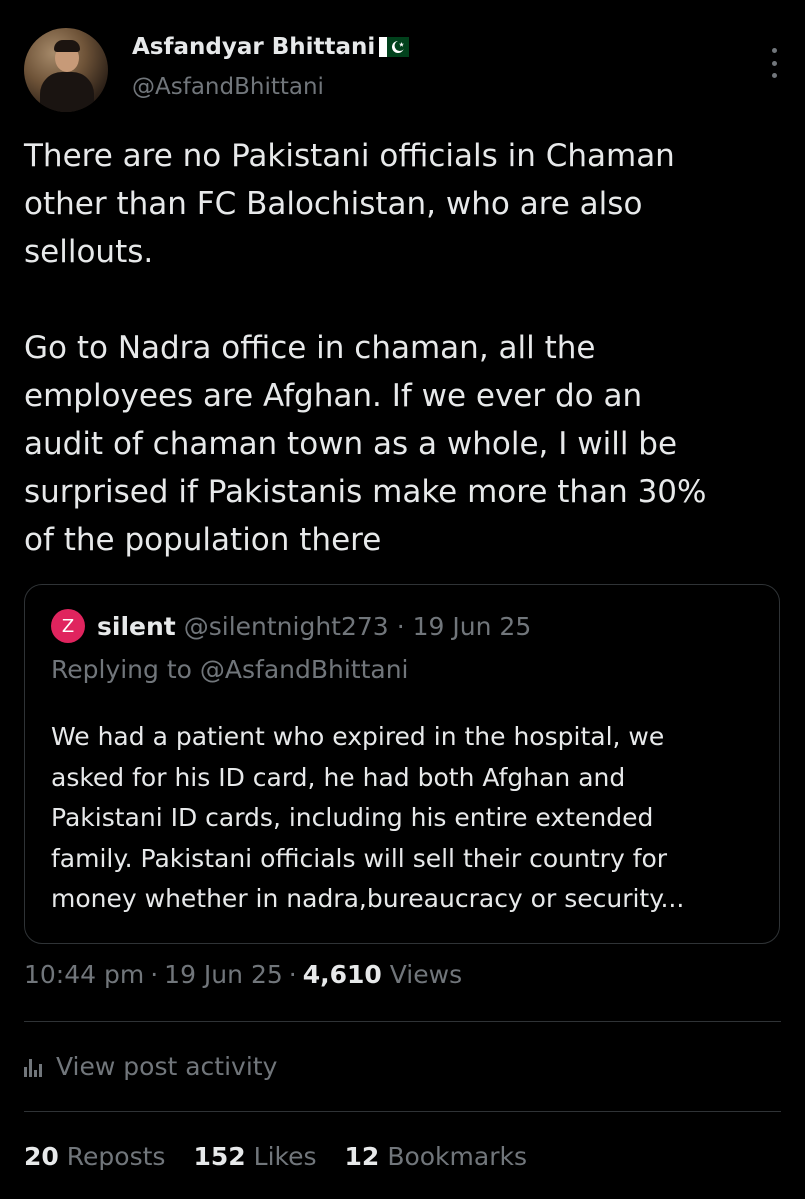  What do you see at coordinates (66, 70) in the screenshot?
I see `author-avatar` at bounding box center [66, 70].